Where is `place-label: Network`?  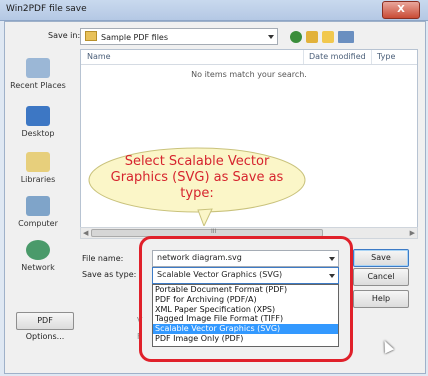 place-label: Network is located at coordinates (38, 267).